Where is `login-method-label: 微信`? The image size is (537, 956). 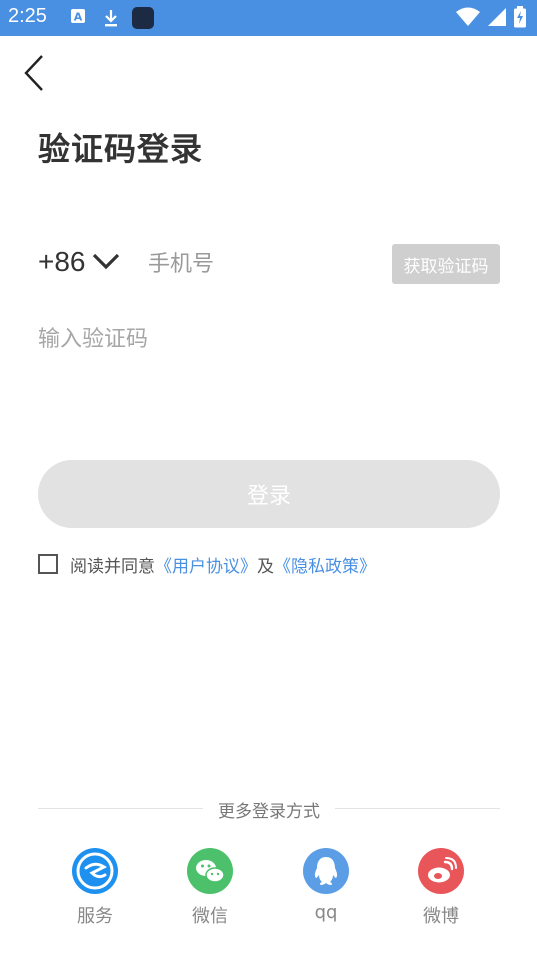
login-method-label: 微信 is located at coordinates (210, 916).